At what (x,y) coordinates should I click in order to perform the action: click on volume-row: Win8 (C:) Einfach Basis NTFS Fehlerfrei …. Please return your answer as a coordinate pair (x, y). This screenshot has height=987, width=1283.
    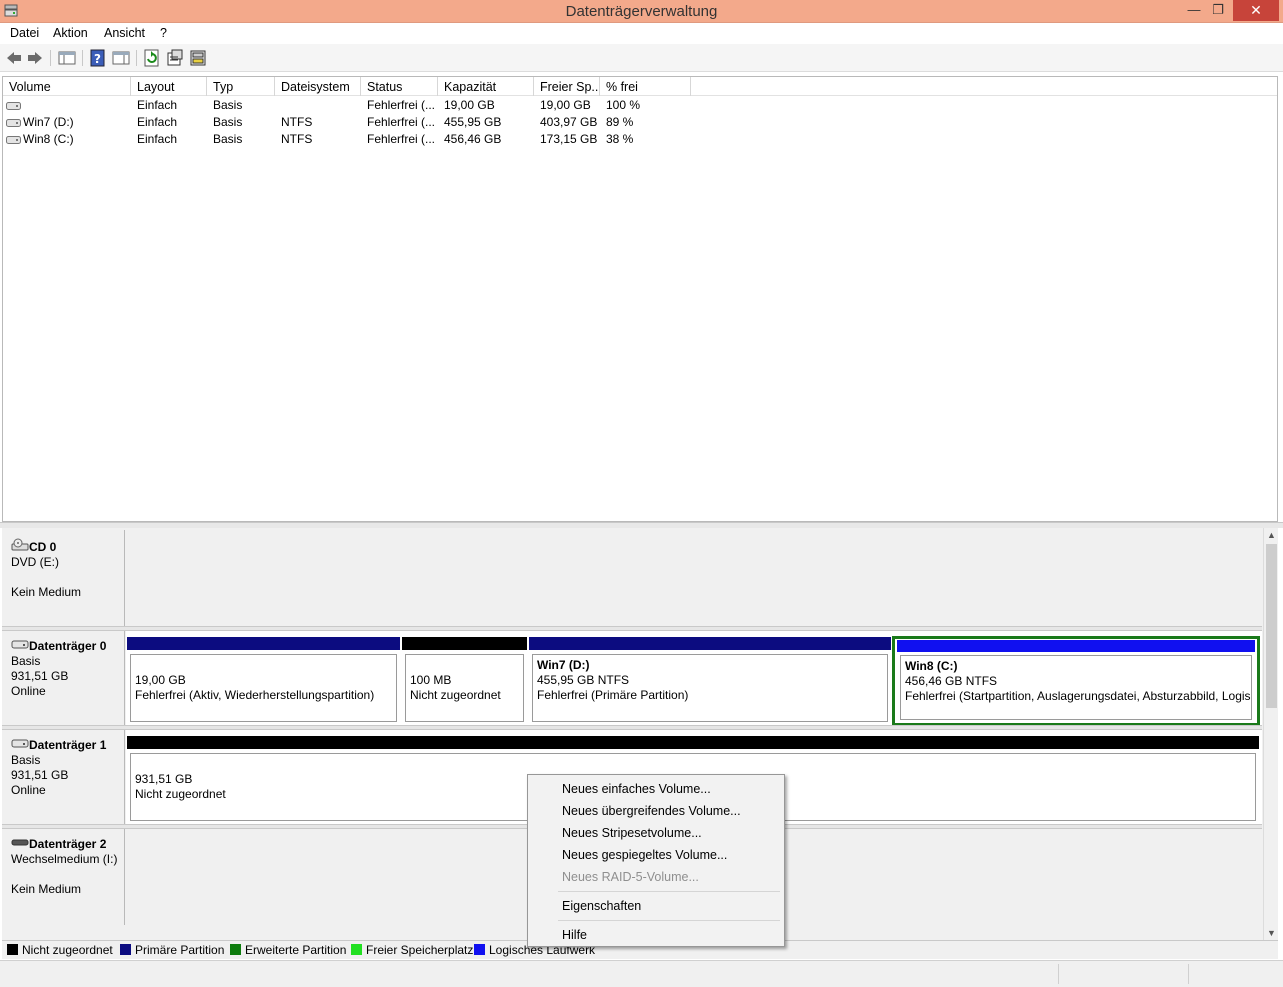
    Looking at the image, I should click on (640, 139).